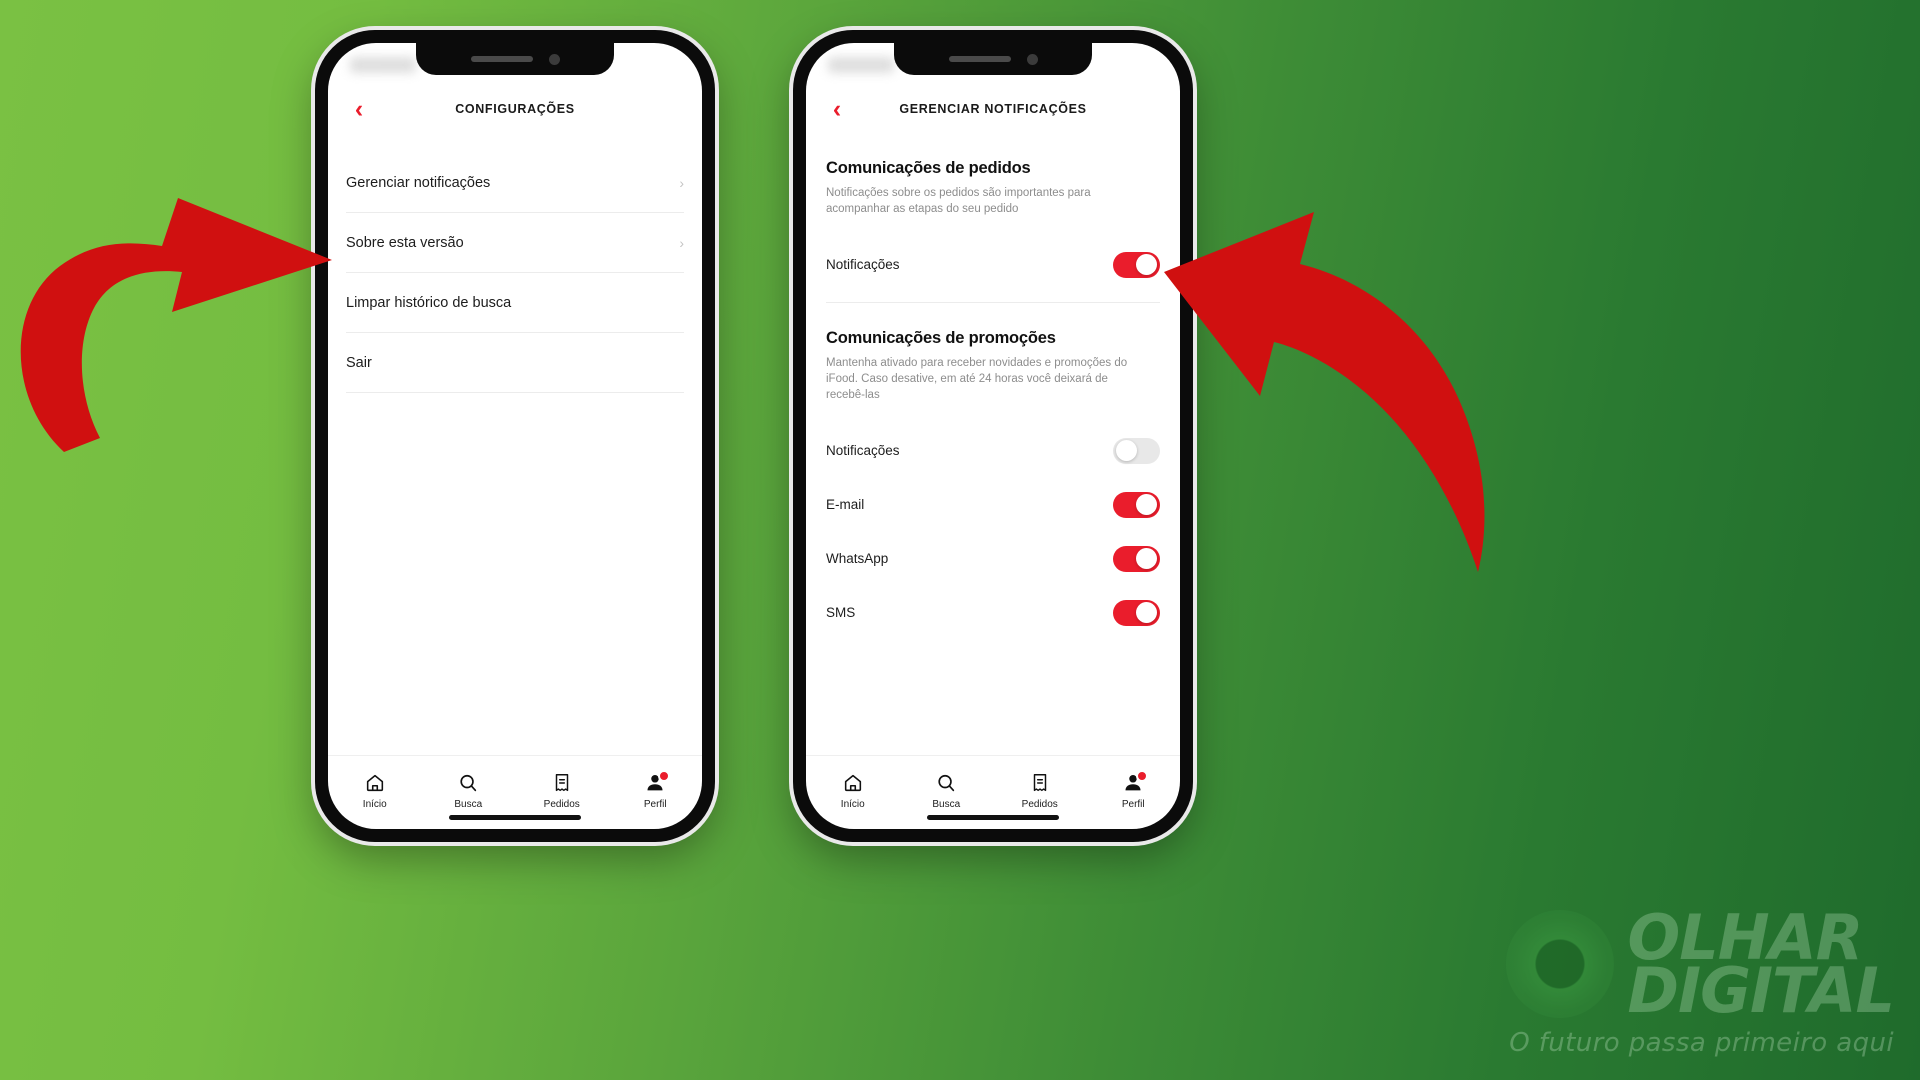  Describe the element at coordinates (1701, 1043) in the screenshot. I see `watermark-tagline: O futuro passa primeiro aqui` at that location.